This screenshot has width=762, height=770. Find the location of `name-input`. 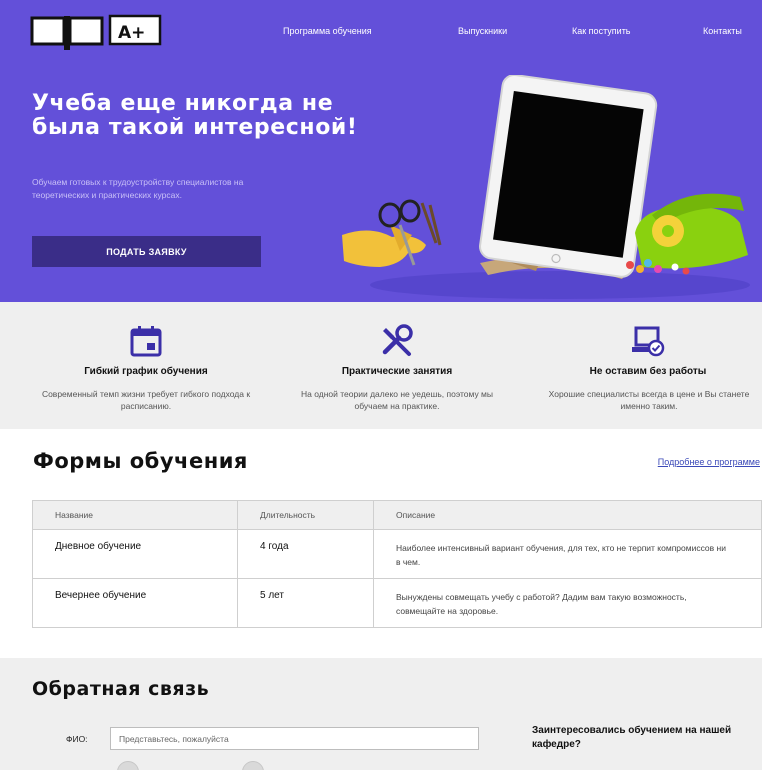

name-input is located at coordinates (294, 738).